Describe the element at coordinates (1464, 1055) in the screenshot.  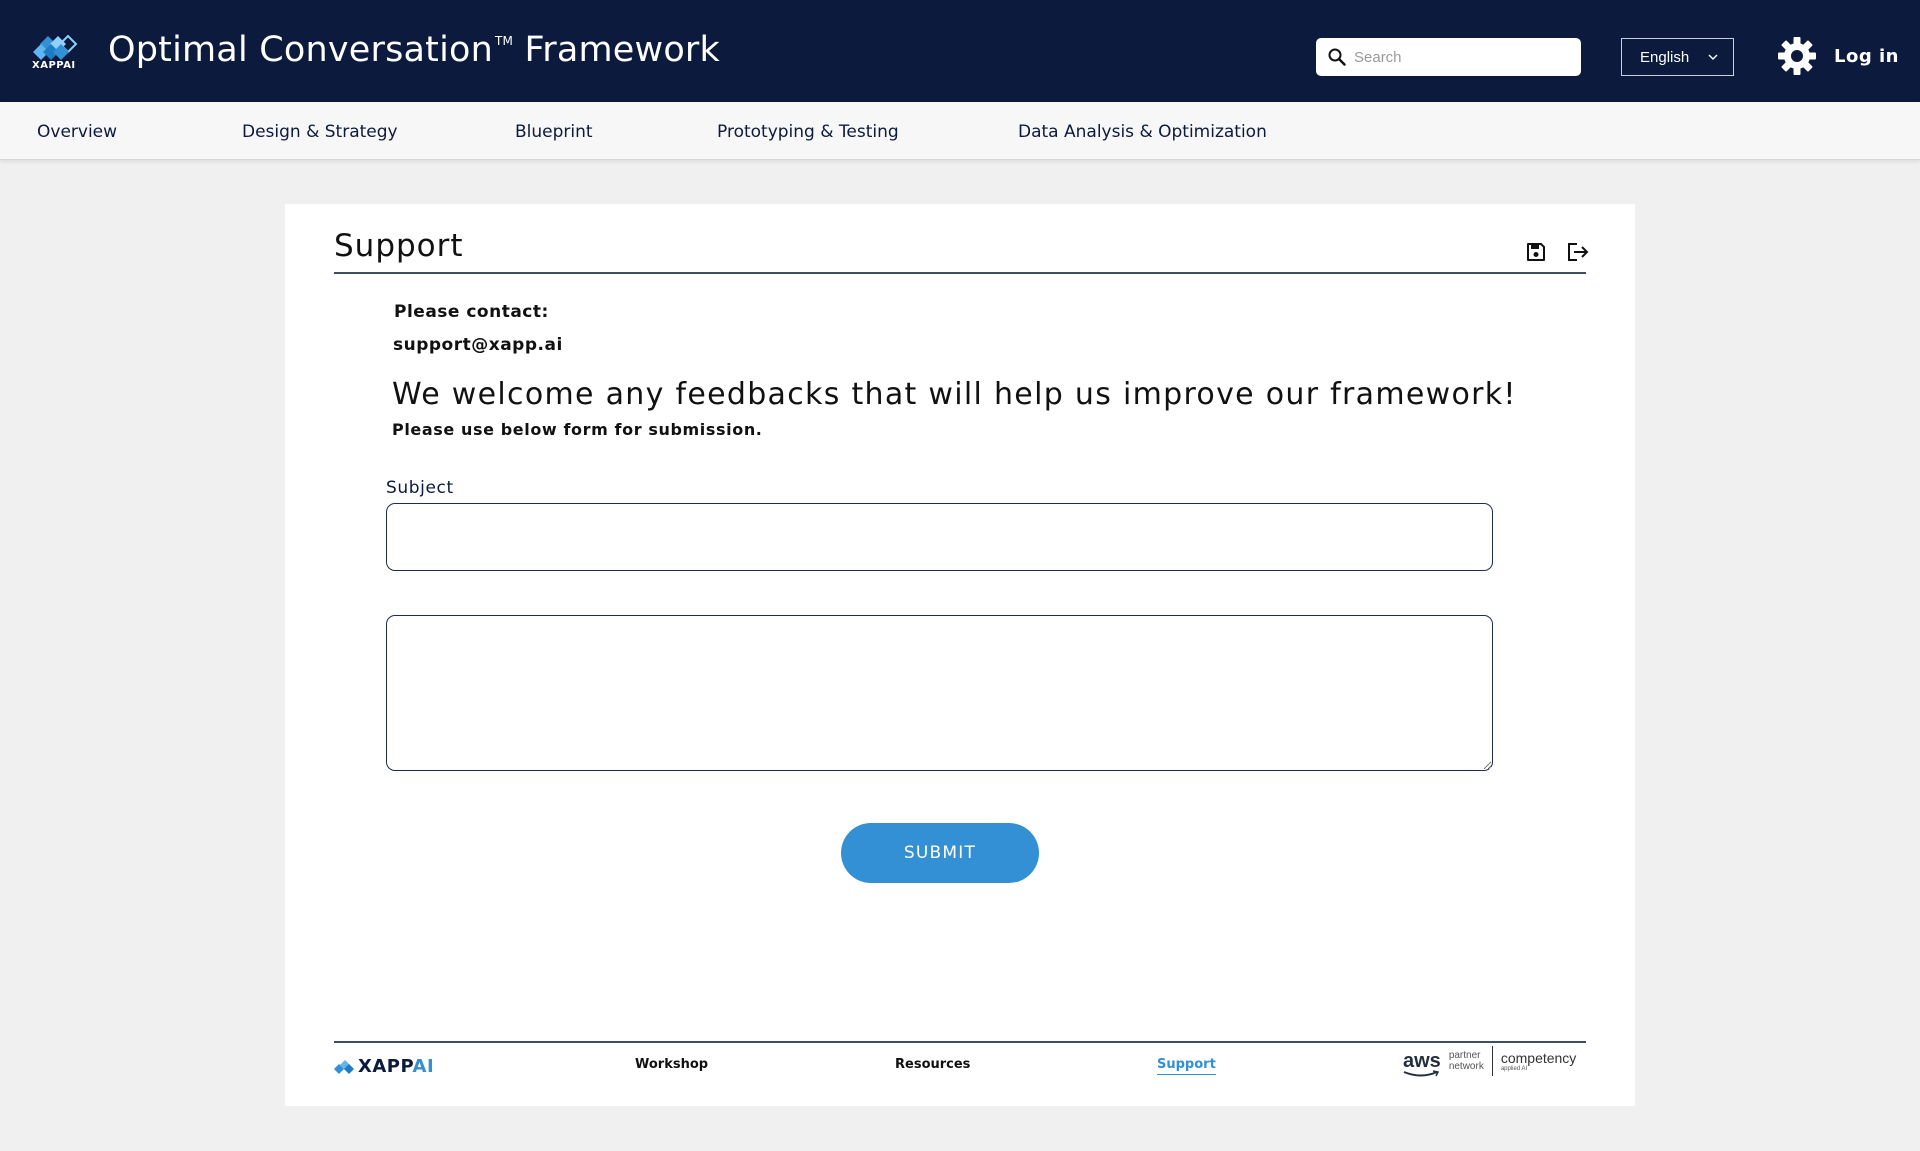
I see `aws-partner-line1: partner` at that location.